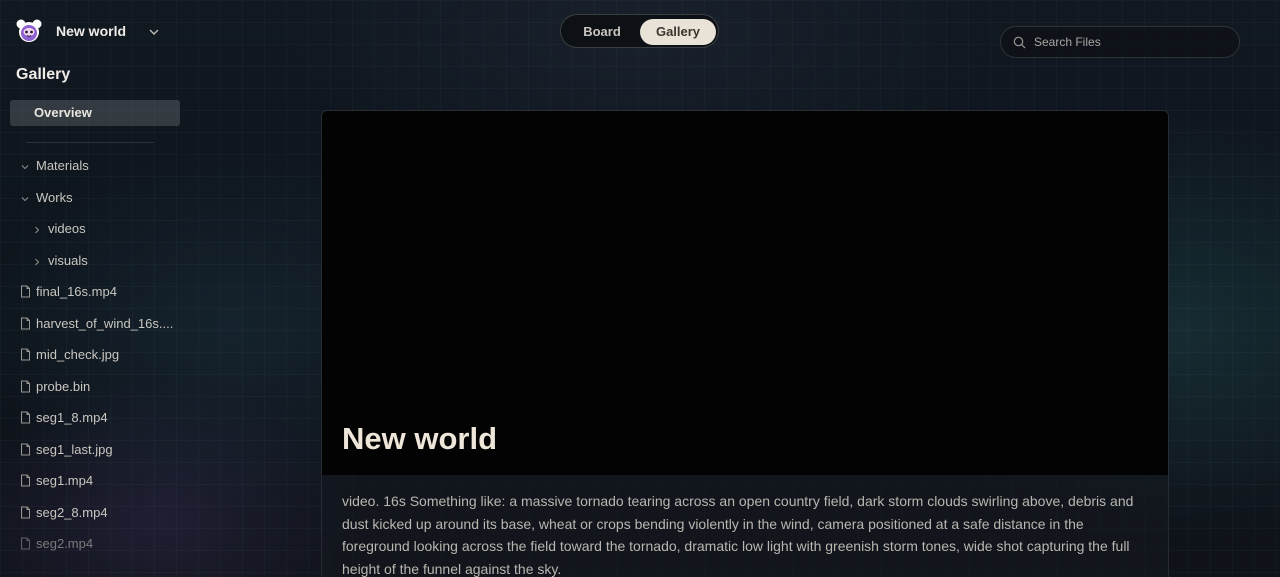 The image size is (1280, 577). Describe the element at coordinates (63, 386) in the screenshot. I see `file-label: probe.bin` at that location.